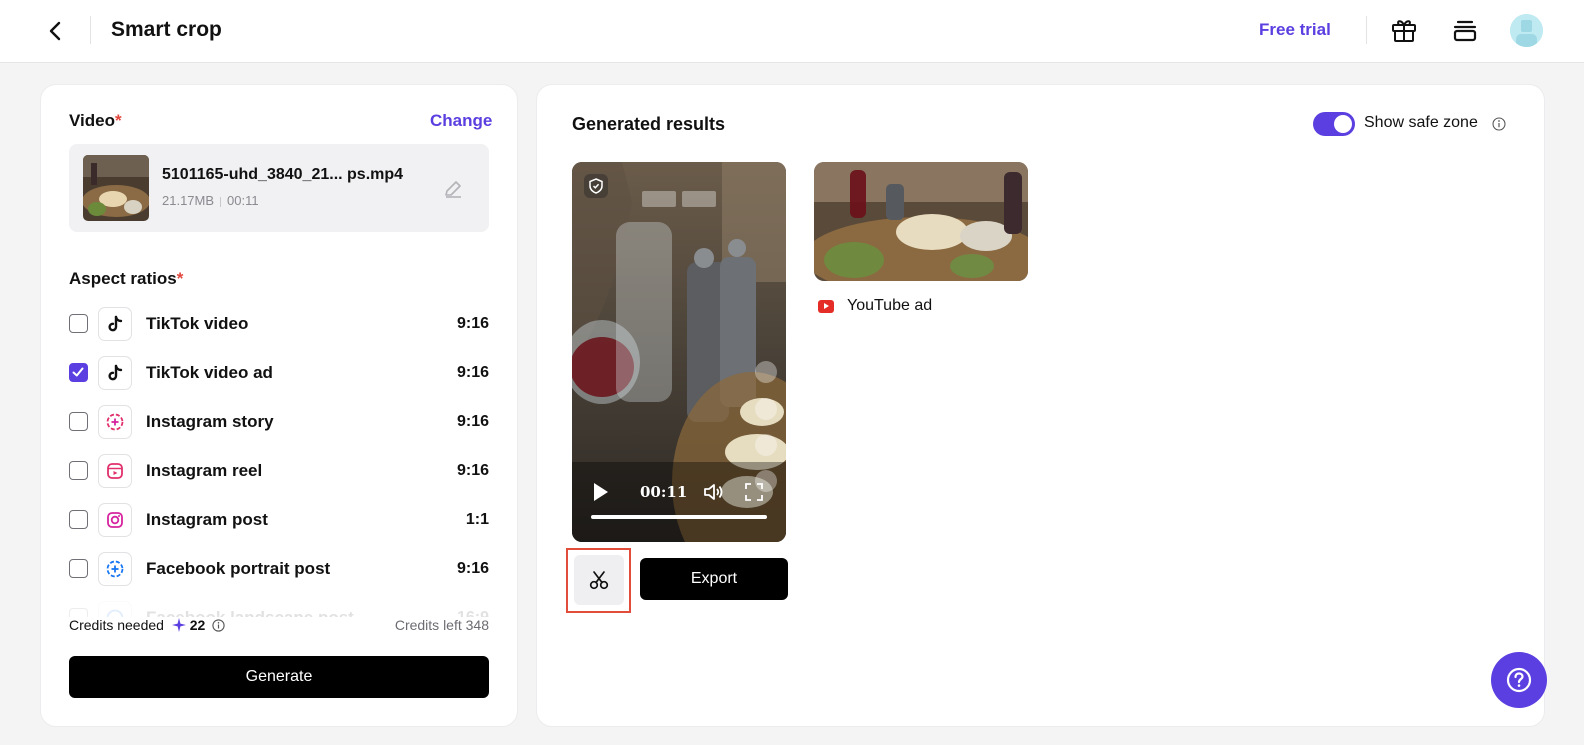  What do you see at coordinates (115, 471) in the screenshot?
I see `instagram-reel-icon` at bounding box center [115, 471].